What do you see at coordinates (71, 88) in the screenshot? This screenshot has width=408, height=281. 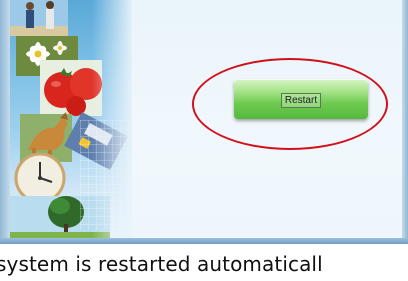 I see `tomato-photo` at bounding box center [71, 88].